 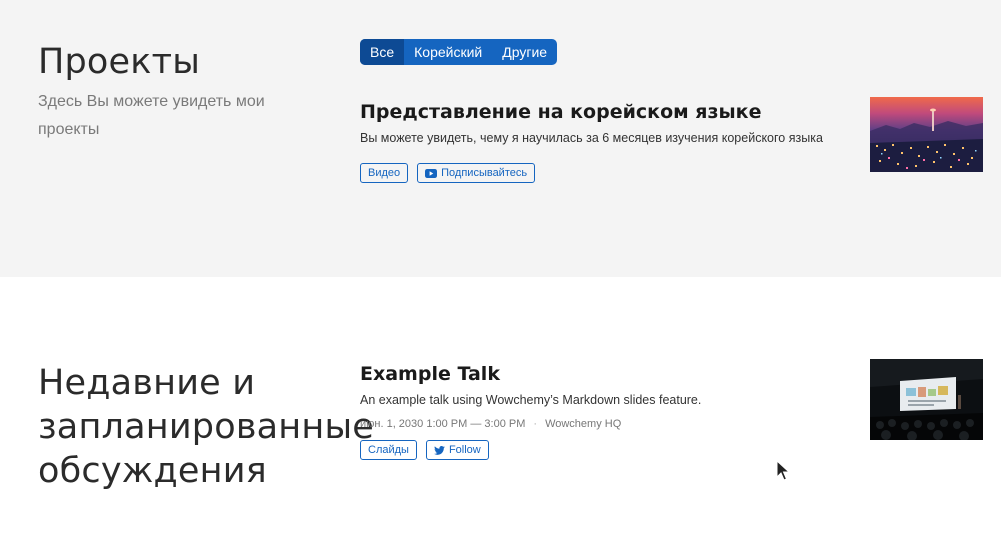 I want to click on follow-button: Follow, so click(x=457, y=450).